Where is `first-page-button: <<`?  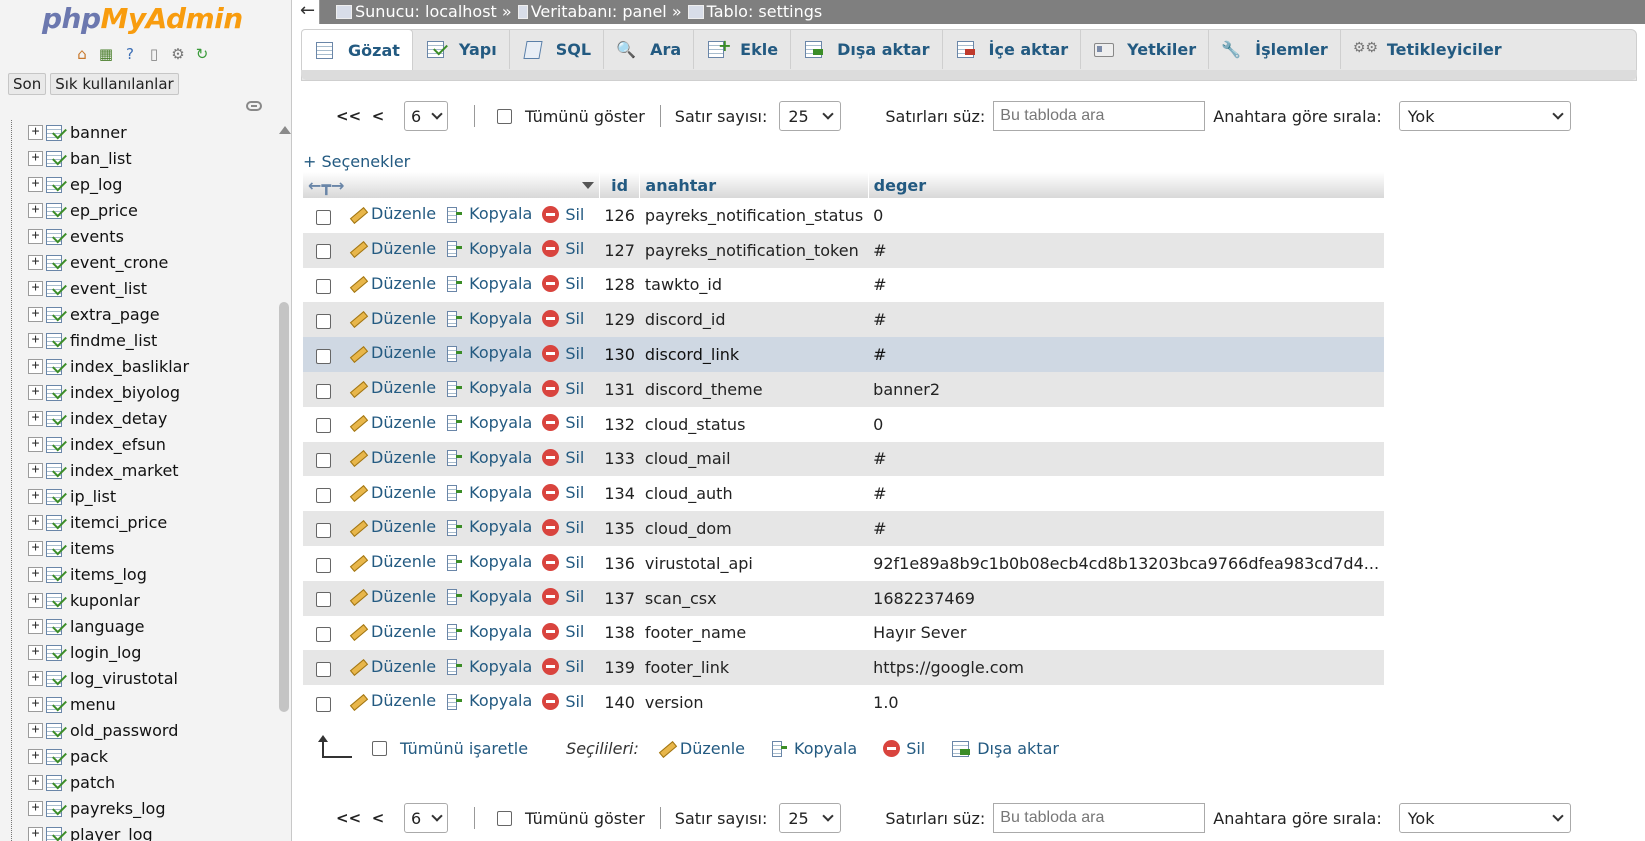 first-page-button: << is located at coordinates (348, 818).